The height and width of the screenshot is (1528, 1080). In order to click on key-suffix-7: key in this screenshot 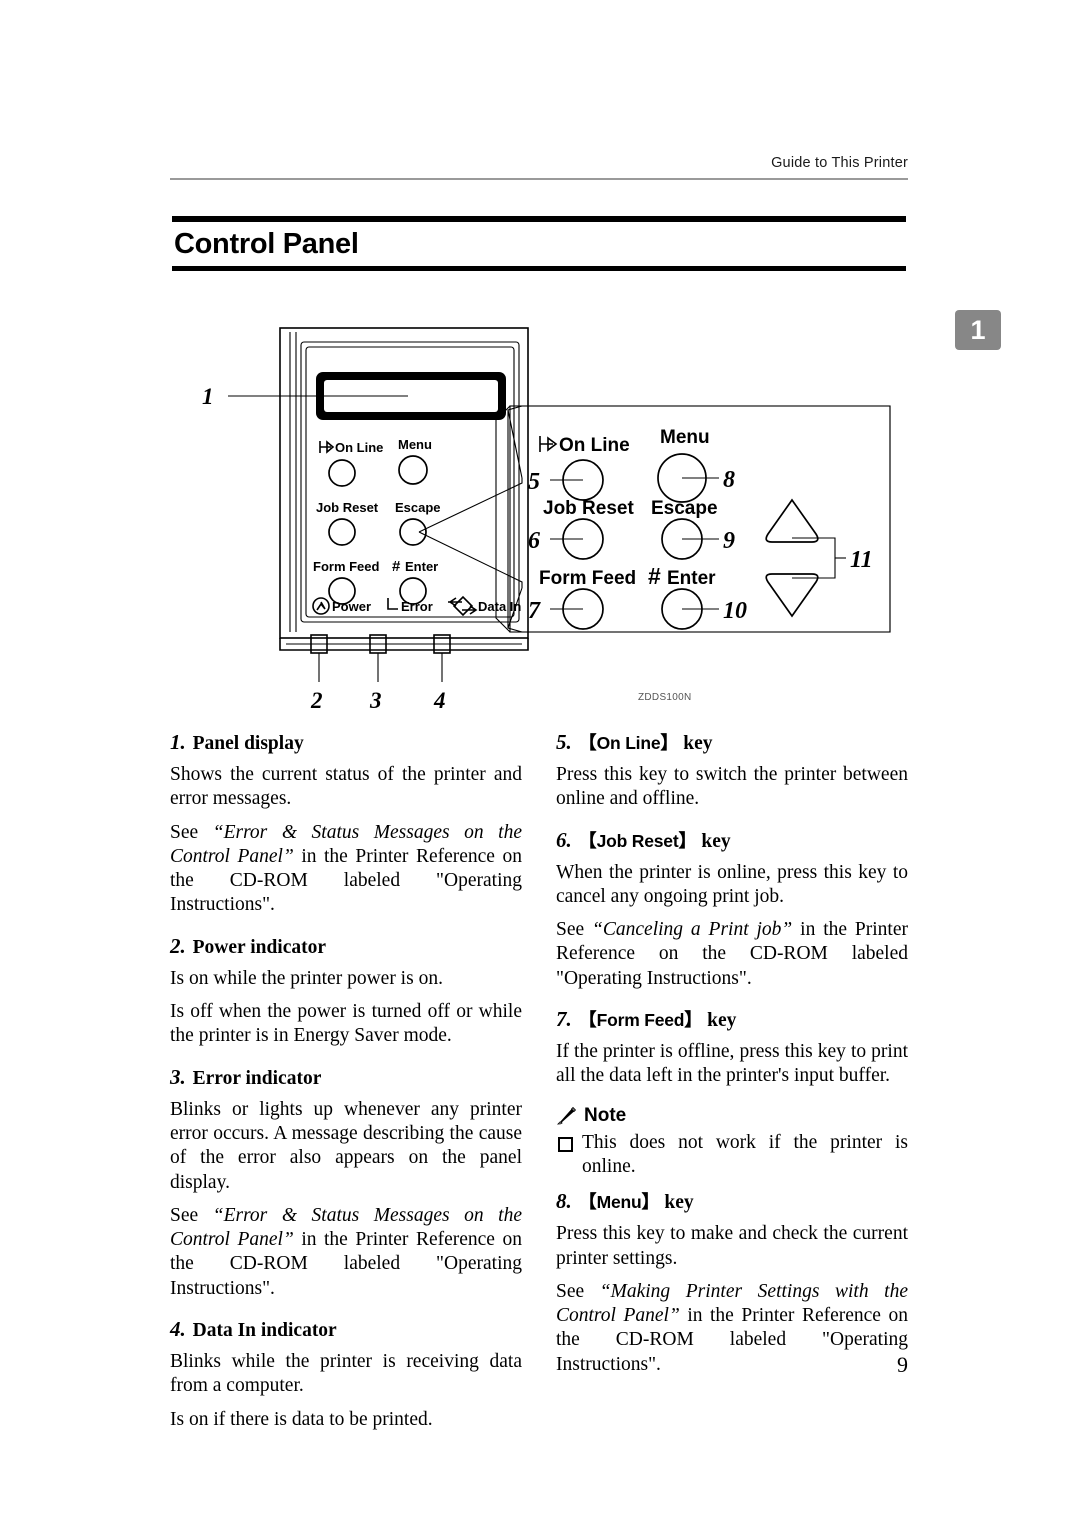, I will do `click(722, 1021)`.